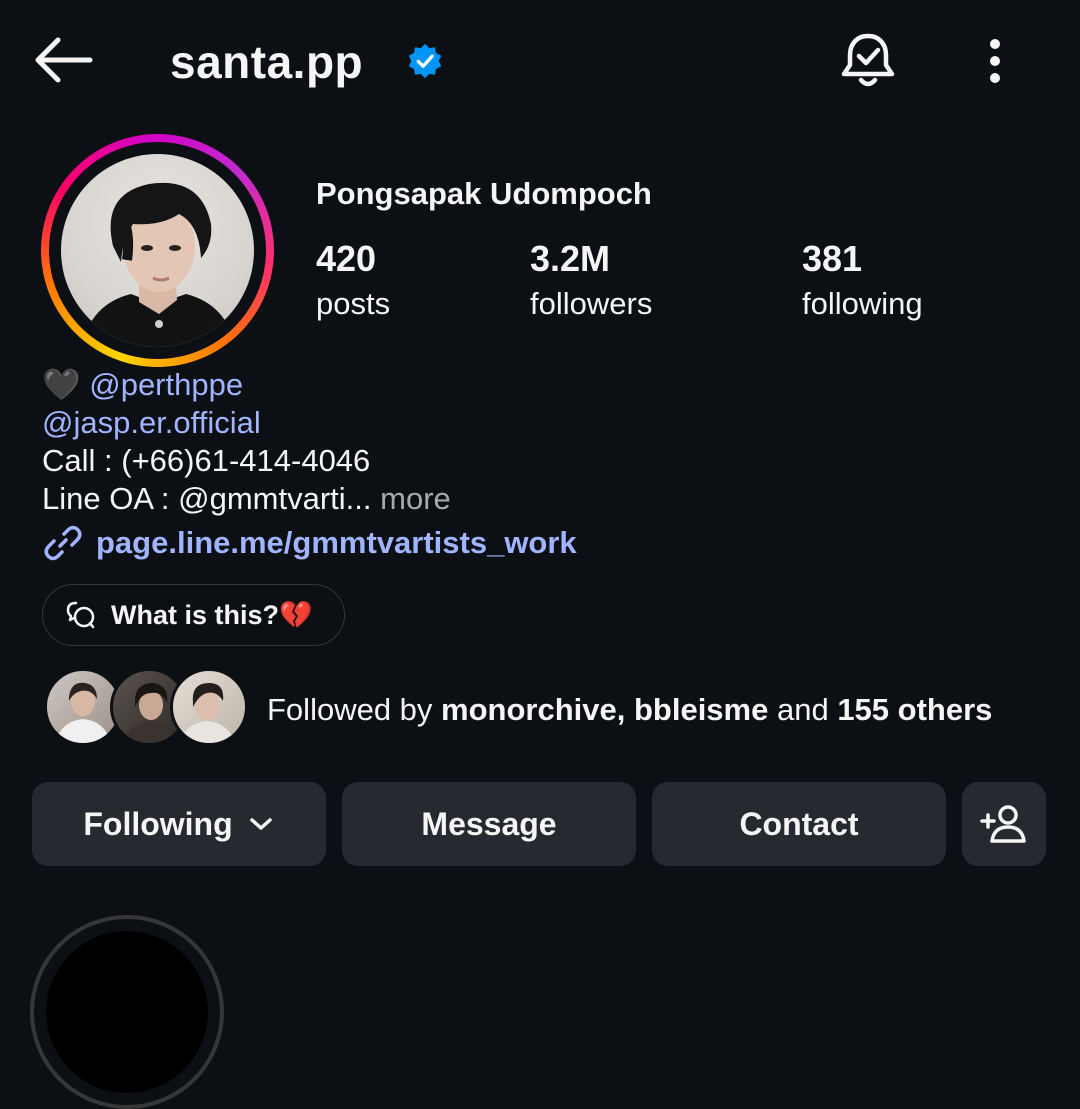 This screenshot has width=1080, height=1109. I want to click on profile-avatar, so click(157, 250).